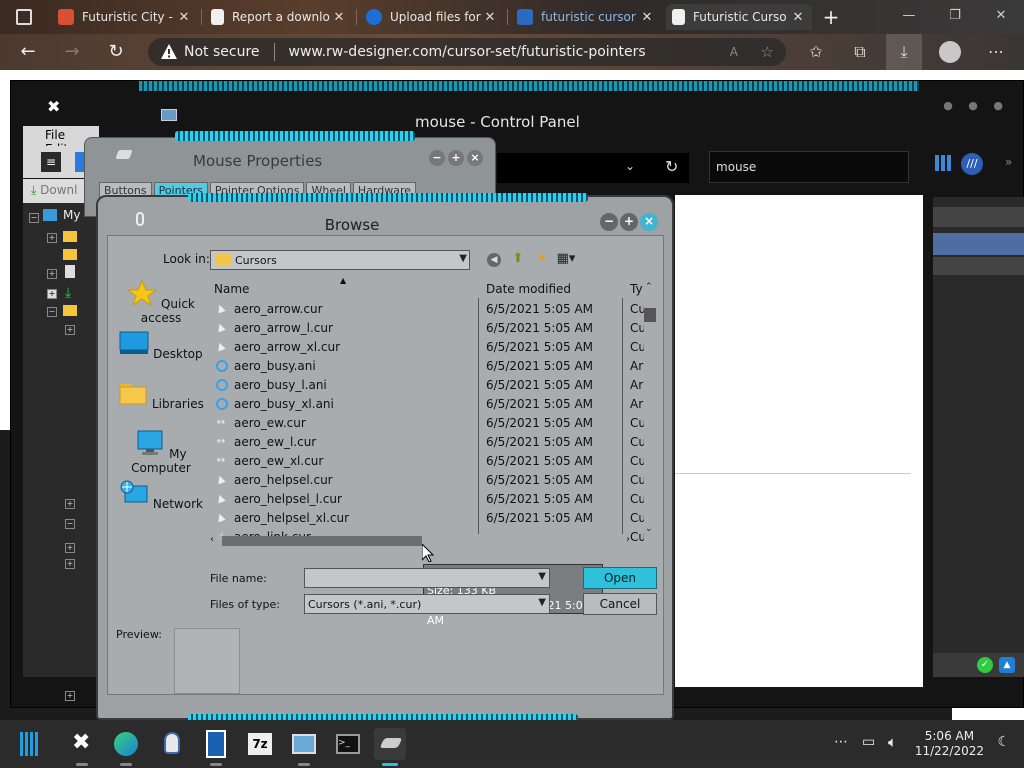  I want to click on menu-file: File, so click(55, 135).